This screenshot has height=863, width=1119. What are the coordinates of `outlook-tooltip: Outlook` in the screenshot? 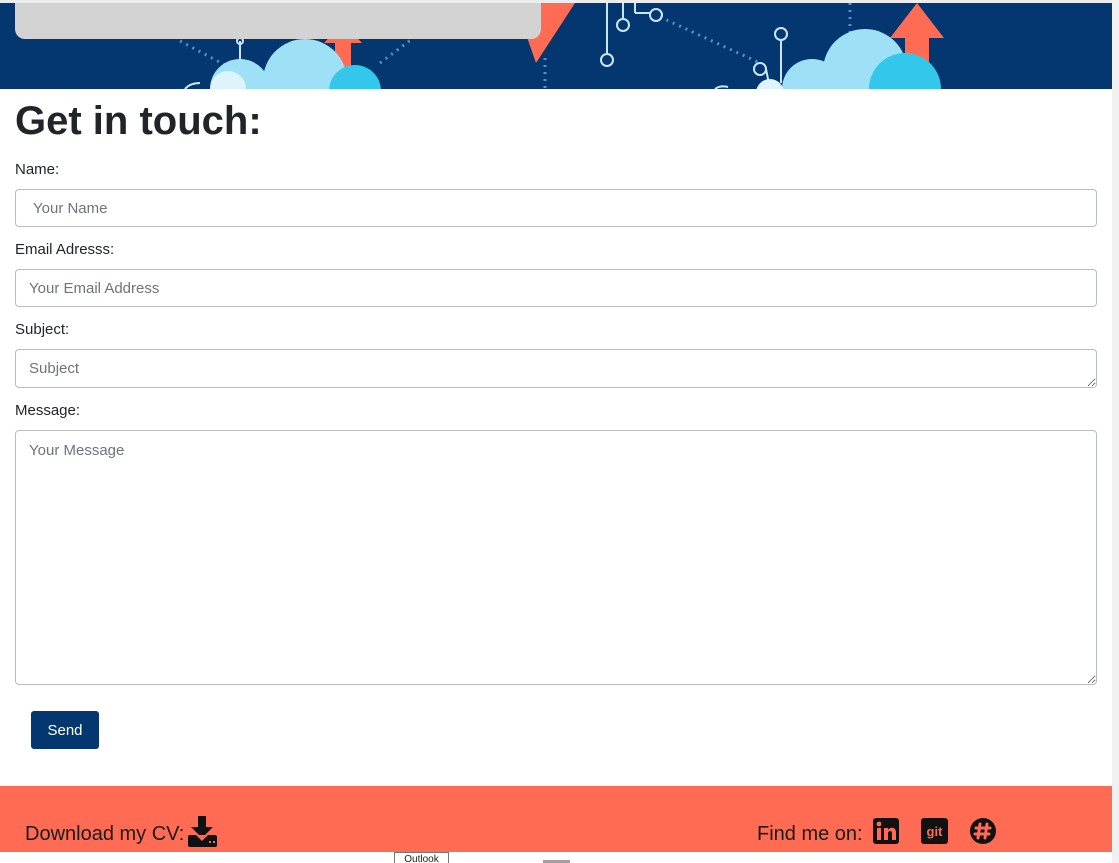 It's located at (421, 857).